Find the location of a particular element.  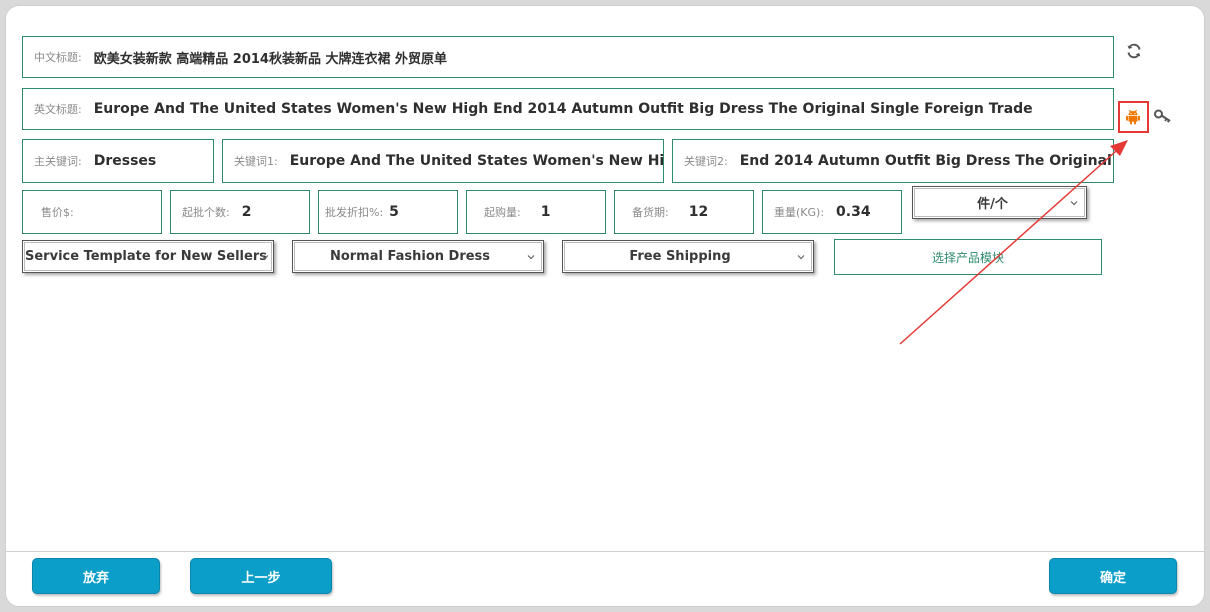

stock-days-value: 12 is located at coordinates (698, 212).